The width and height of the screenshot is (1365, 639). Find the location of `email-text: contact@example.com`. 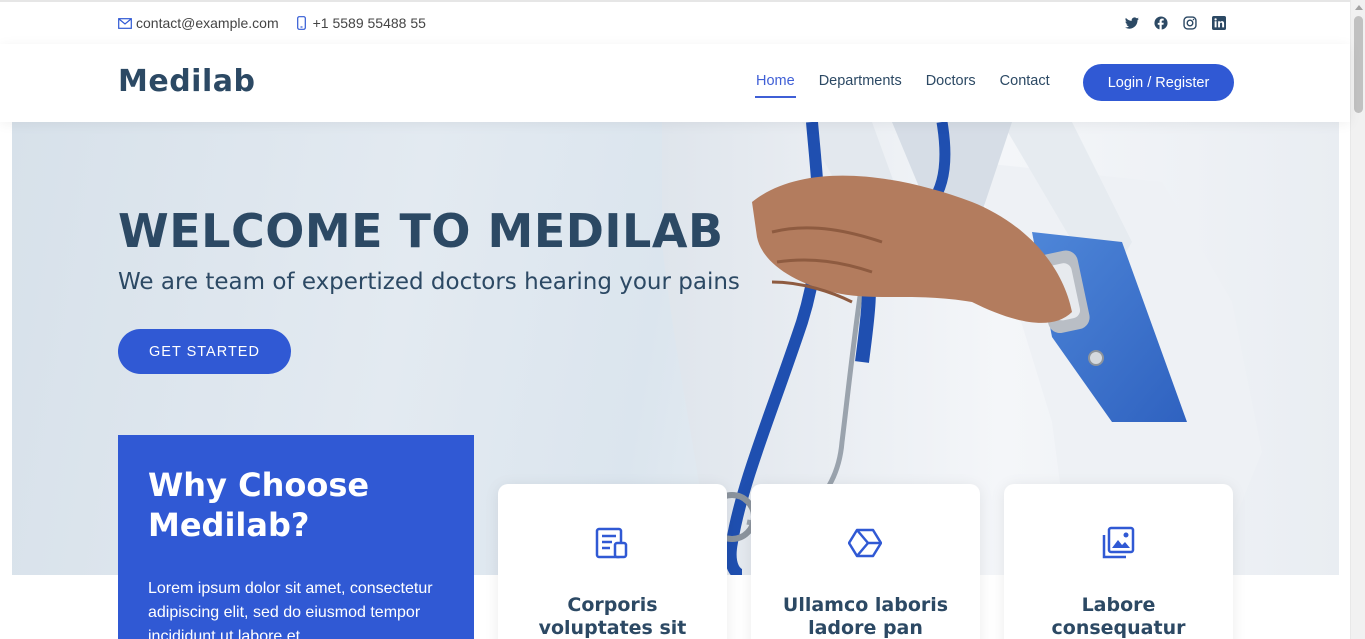

email-text: contact@example.com is located at coordinates (207, 23).